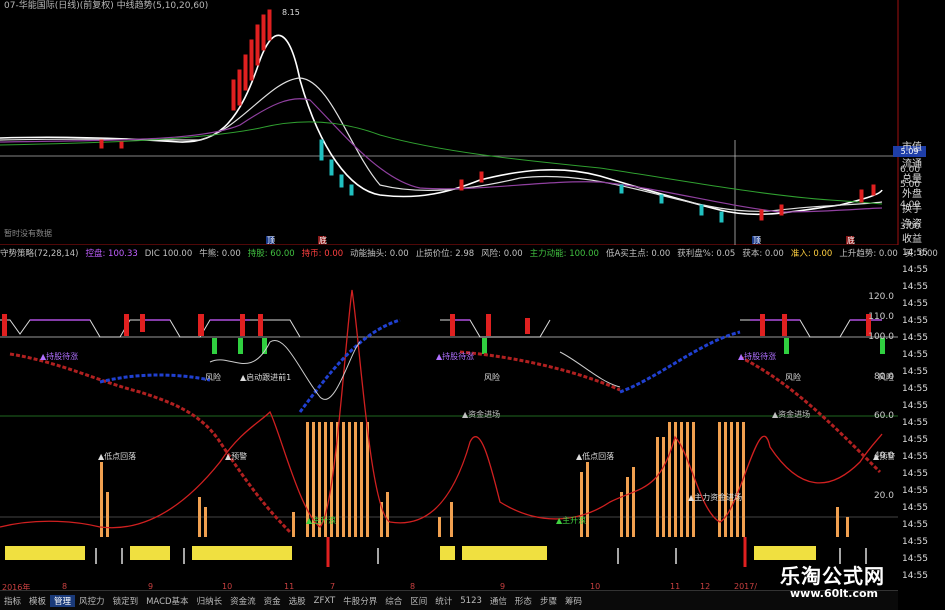  What do you see at coordinates (912, 162) in the screenshot?
I see `sidebar-label-float: 流通` at bounding box center [912, 162].